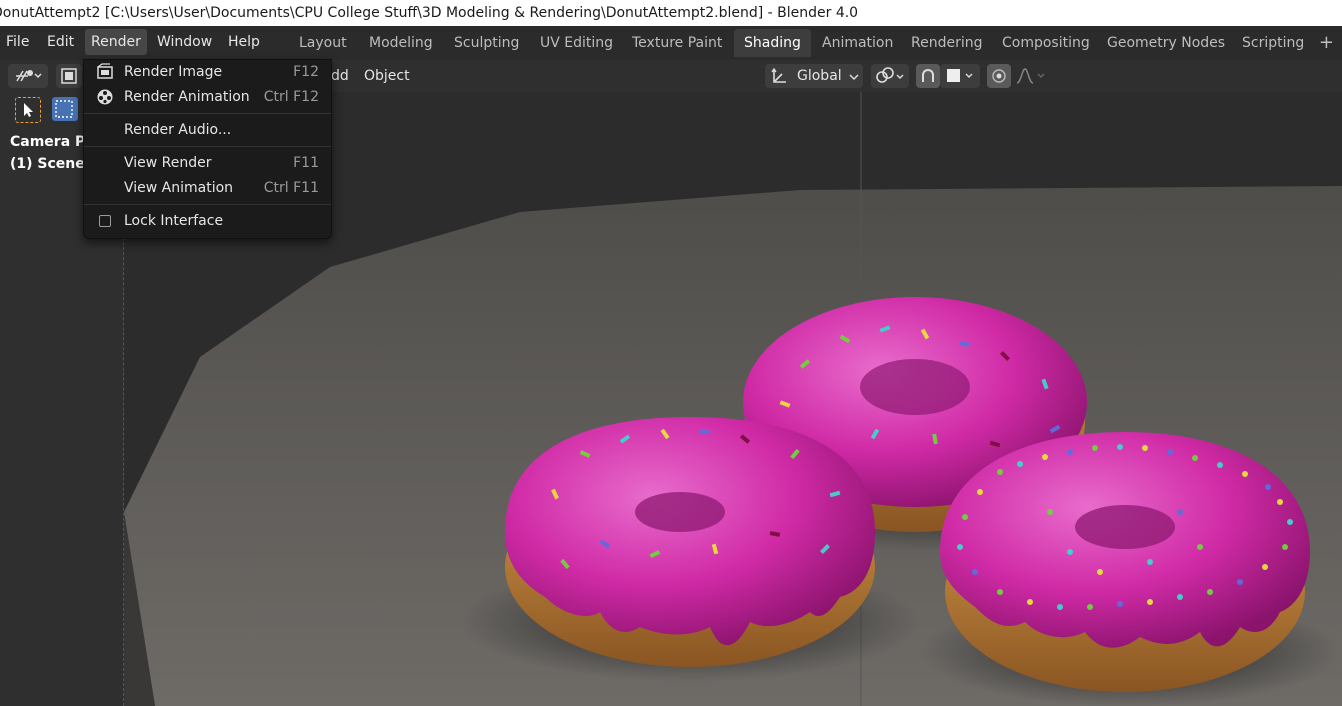 This screenshot has height=706, width=1342. Describe the element at coordinates (854, 77) in the screenshot. I see `chevron-down-icon` at that location.